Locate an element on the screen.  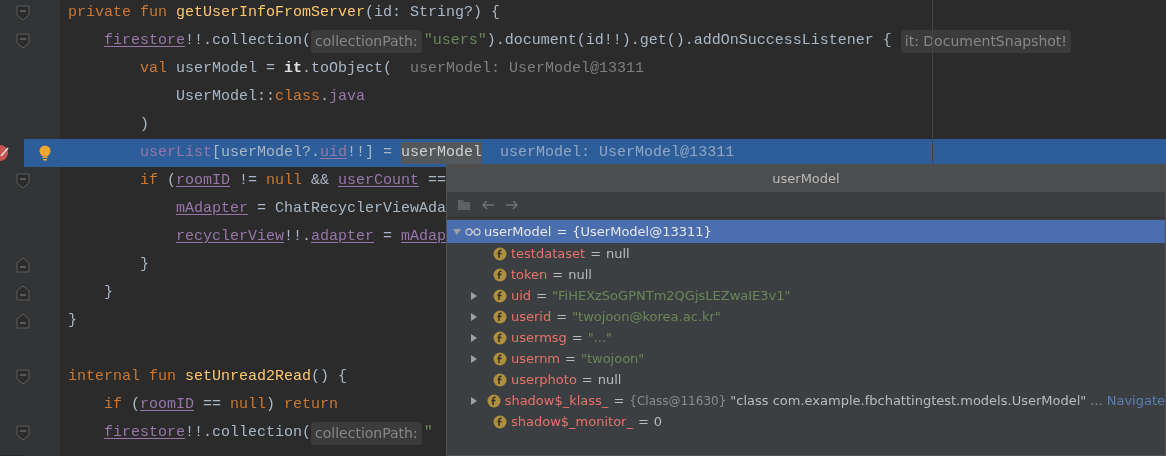
forward-arrow-icon is located at coordinates (512, 204).